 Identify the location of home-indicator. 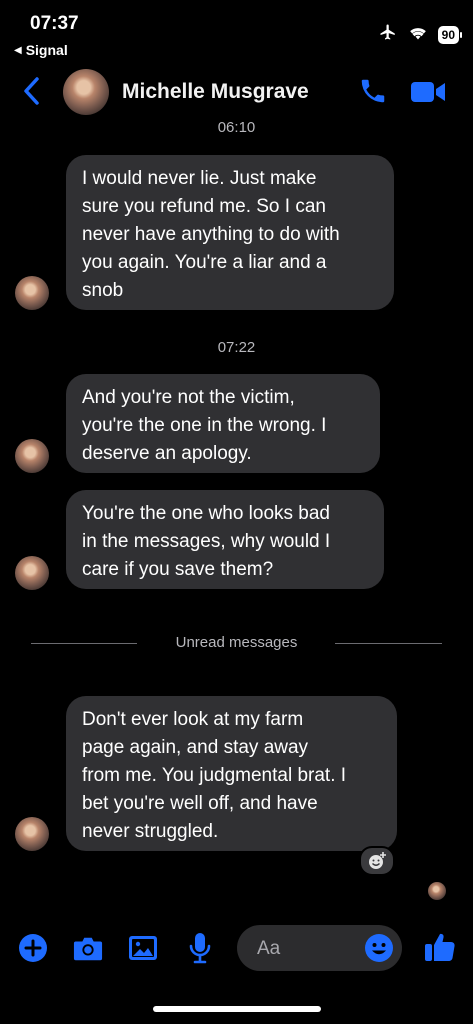
(237, 1009).